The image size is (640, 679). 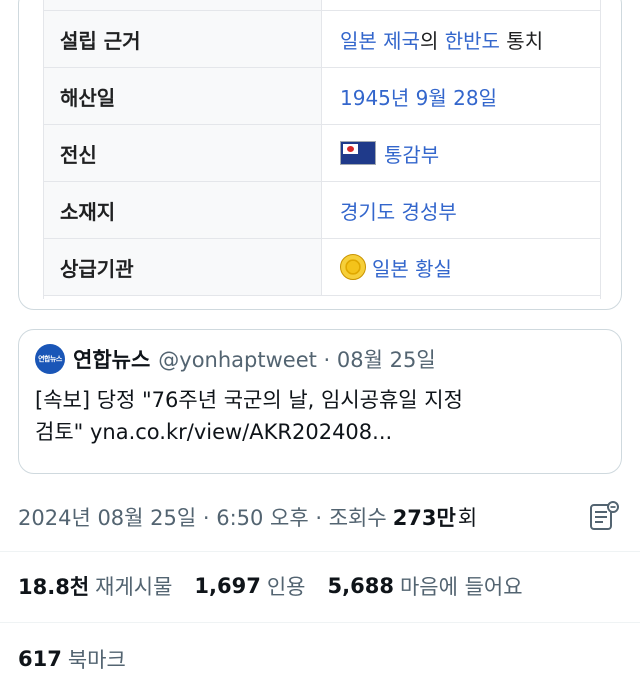 What do you see at coordinates (461, 96) in the screenshot?
I see `link-dissolution-date: 1945년 9월 28일` at bounding box center [461, 96].